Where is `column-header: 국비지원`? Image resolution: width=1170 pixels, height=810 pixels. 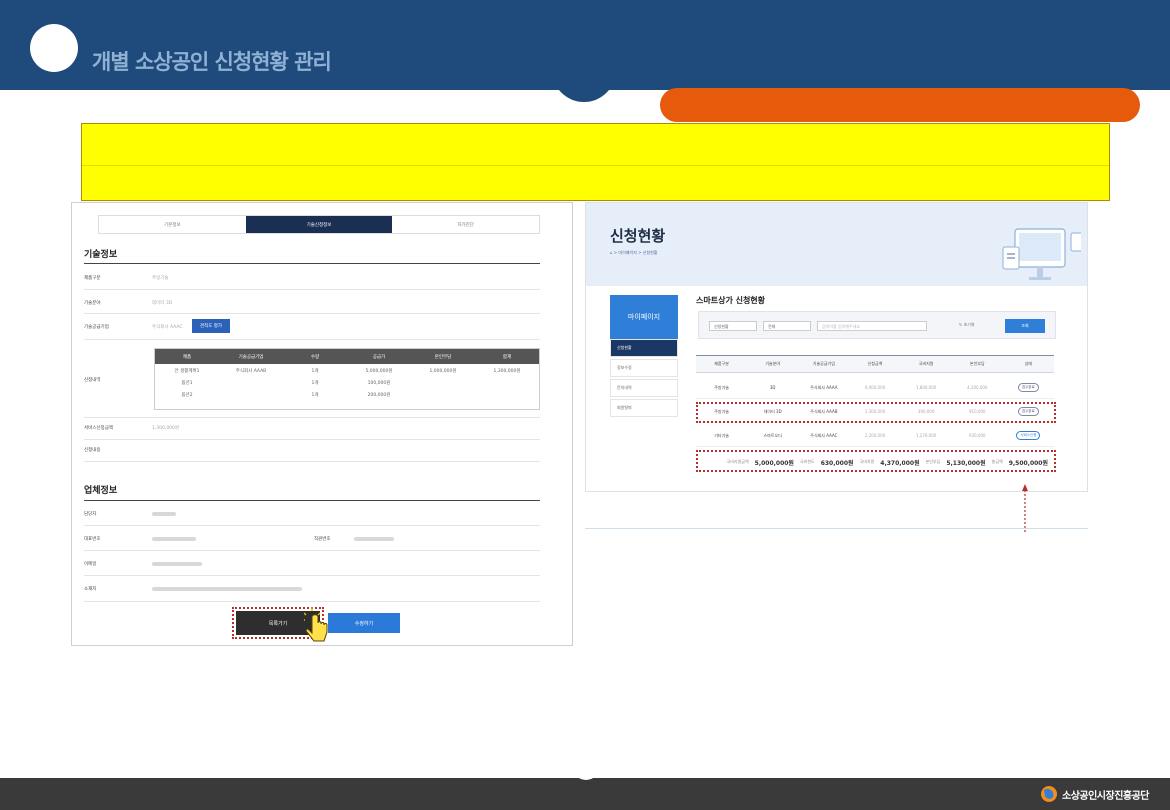
column-header: 국비지원 is located at coordinates (926, 363).